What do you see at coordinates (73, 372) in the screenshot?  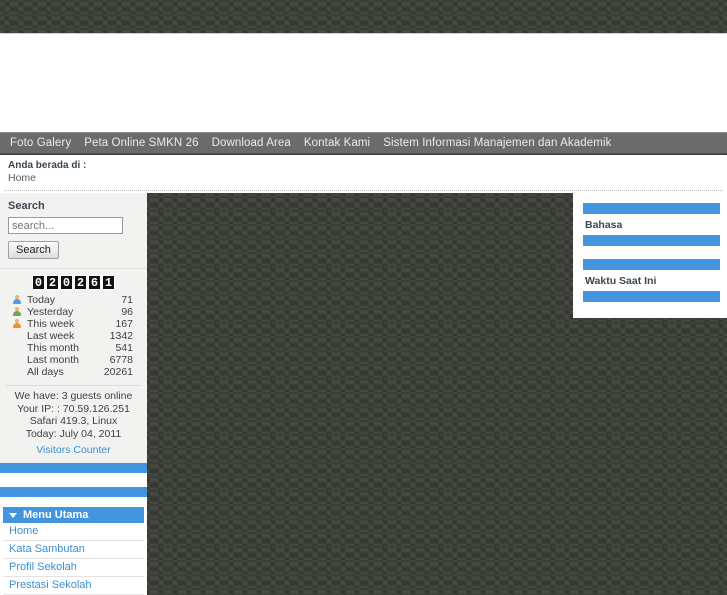 I see `stat-row: All days 20261` at bounding box center [73, 372].